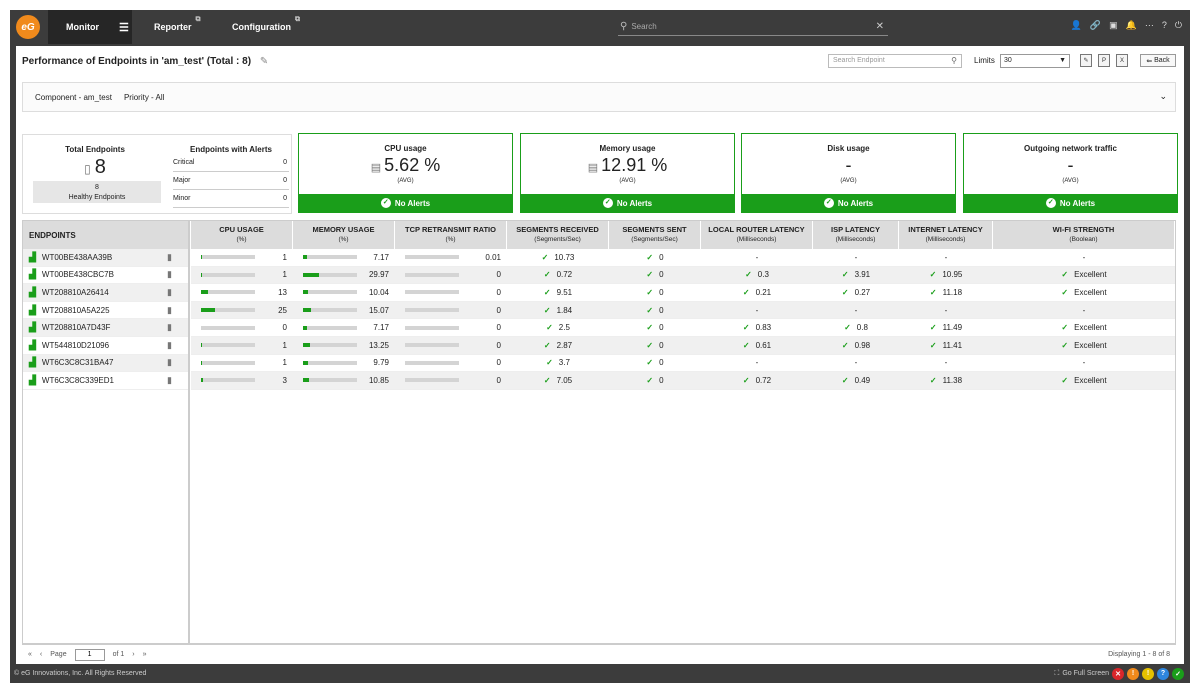 The width and height of the screenshot is (1200, 693). I want to click on pin-icon: ✎, so click(264, 61).